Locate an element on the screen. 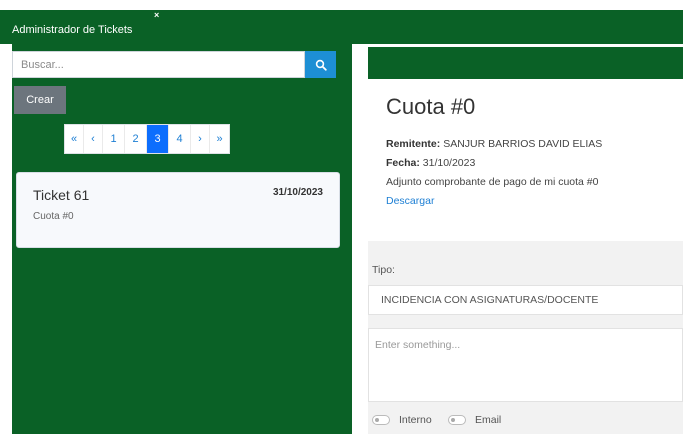 The image size is (683, 434). pagination: « ‹ 1 2 3 4 › » is located at coordinates (147, 139).